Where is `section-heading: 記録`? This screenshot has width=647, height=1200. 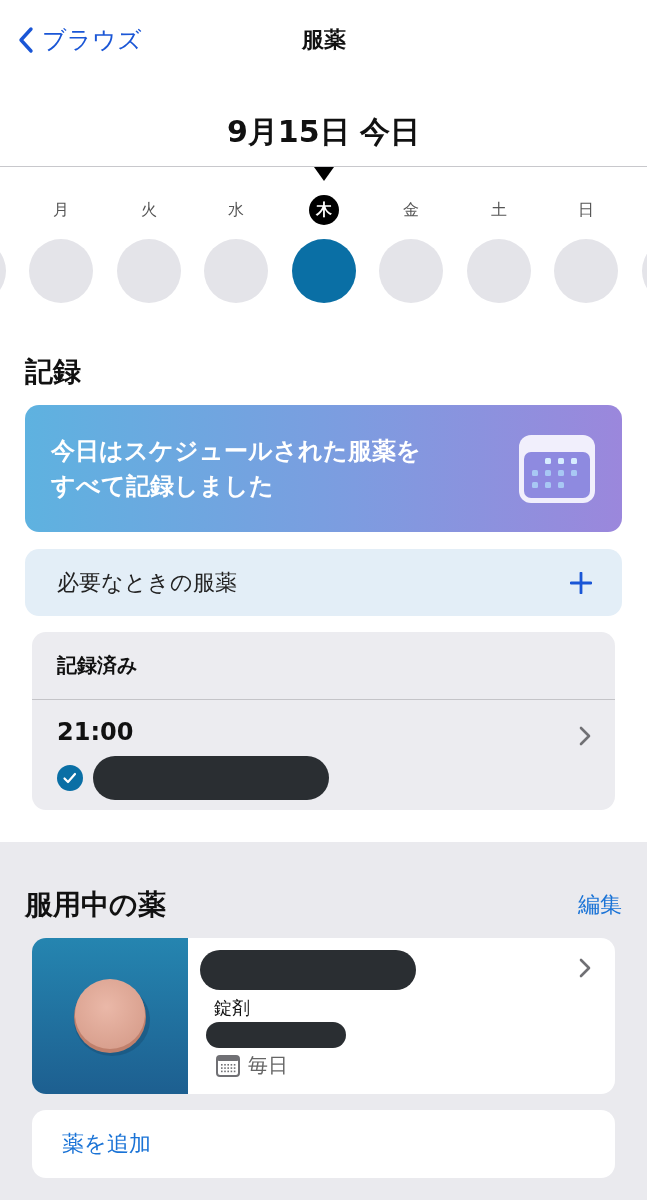
section-heading: 記録 is located at coordinates (53, 372).